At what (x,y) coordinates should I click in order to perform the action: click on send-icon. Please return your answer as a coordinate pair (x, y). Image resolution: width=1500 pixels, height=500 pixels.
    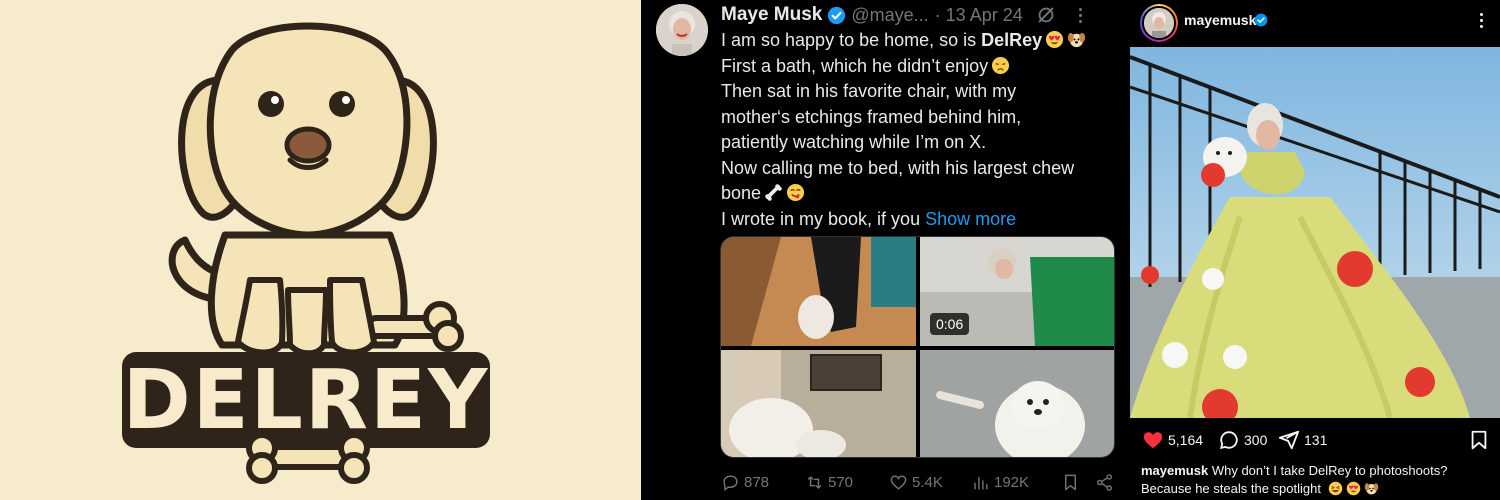
    Looking at the image, I should click on (1289, 440).